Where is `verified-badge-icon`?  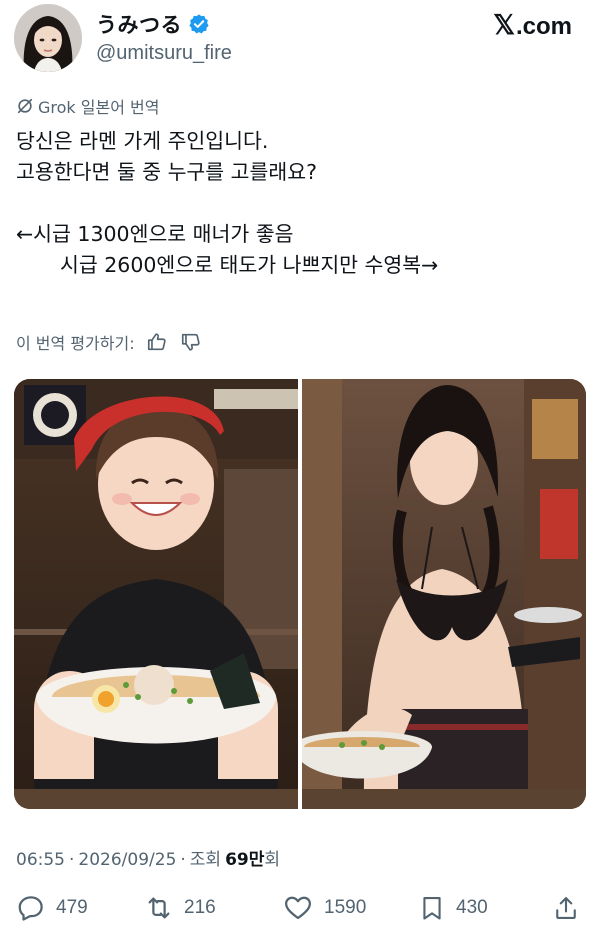
verified-badge-icon is located at coordinates (199, 24).